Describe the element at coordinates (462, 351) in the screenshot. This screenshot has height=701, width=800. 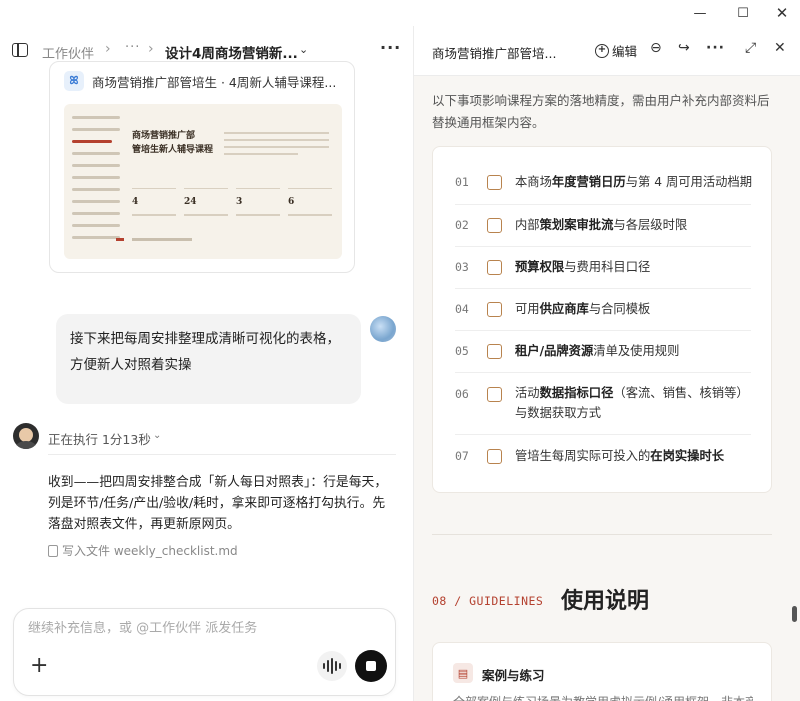
I see `item-number: 05` at that location.